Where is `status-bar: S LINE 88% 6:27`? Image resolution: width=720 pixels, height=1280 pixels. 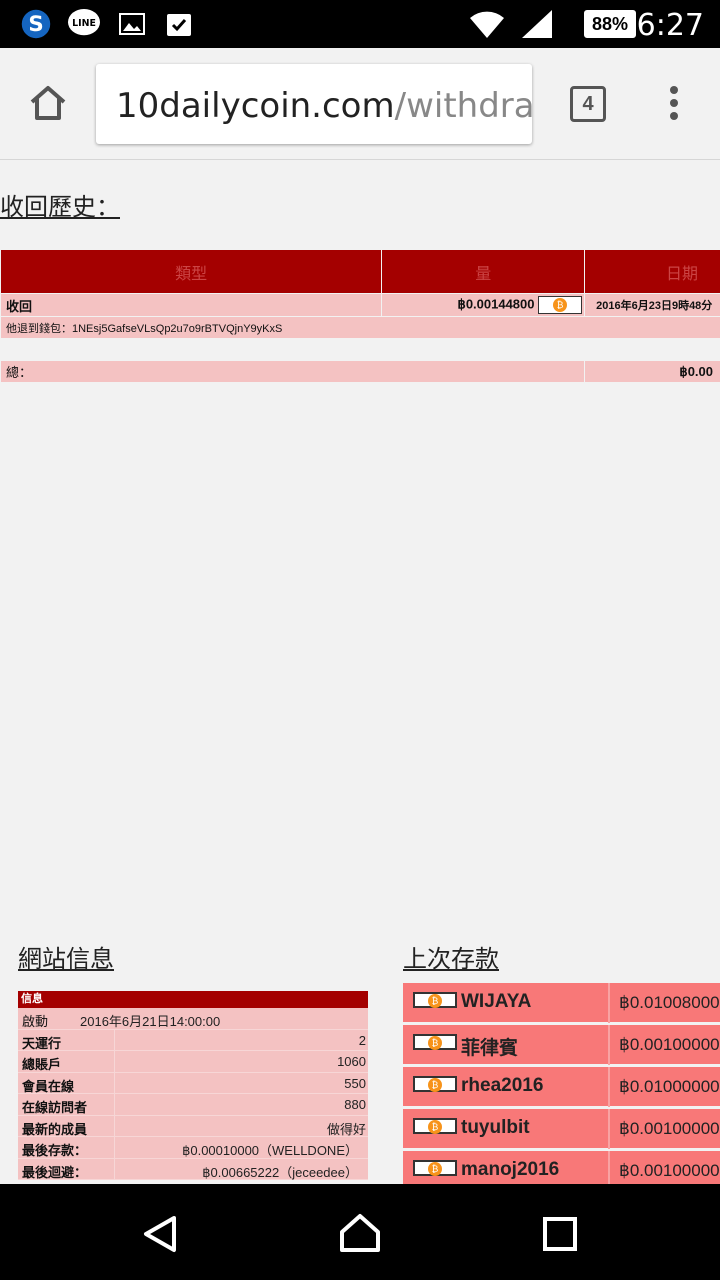
status-bar: S LINE 88% 6:27 is located at coordinates (360, 24).